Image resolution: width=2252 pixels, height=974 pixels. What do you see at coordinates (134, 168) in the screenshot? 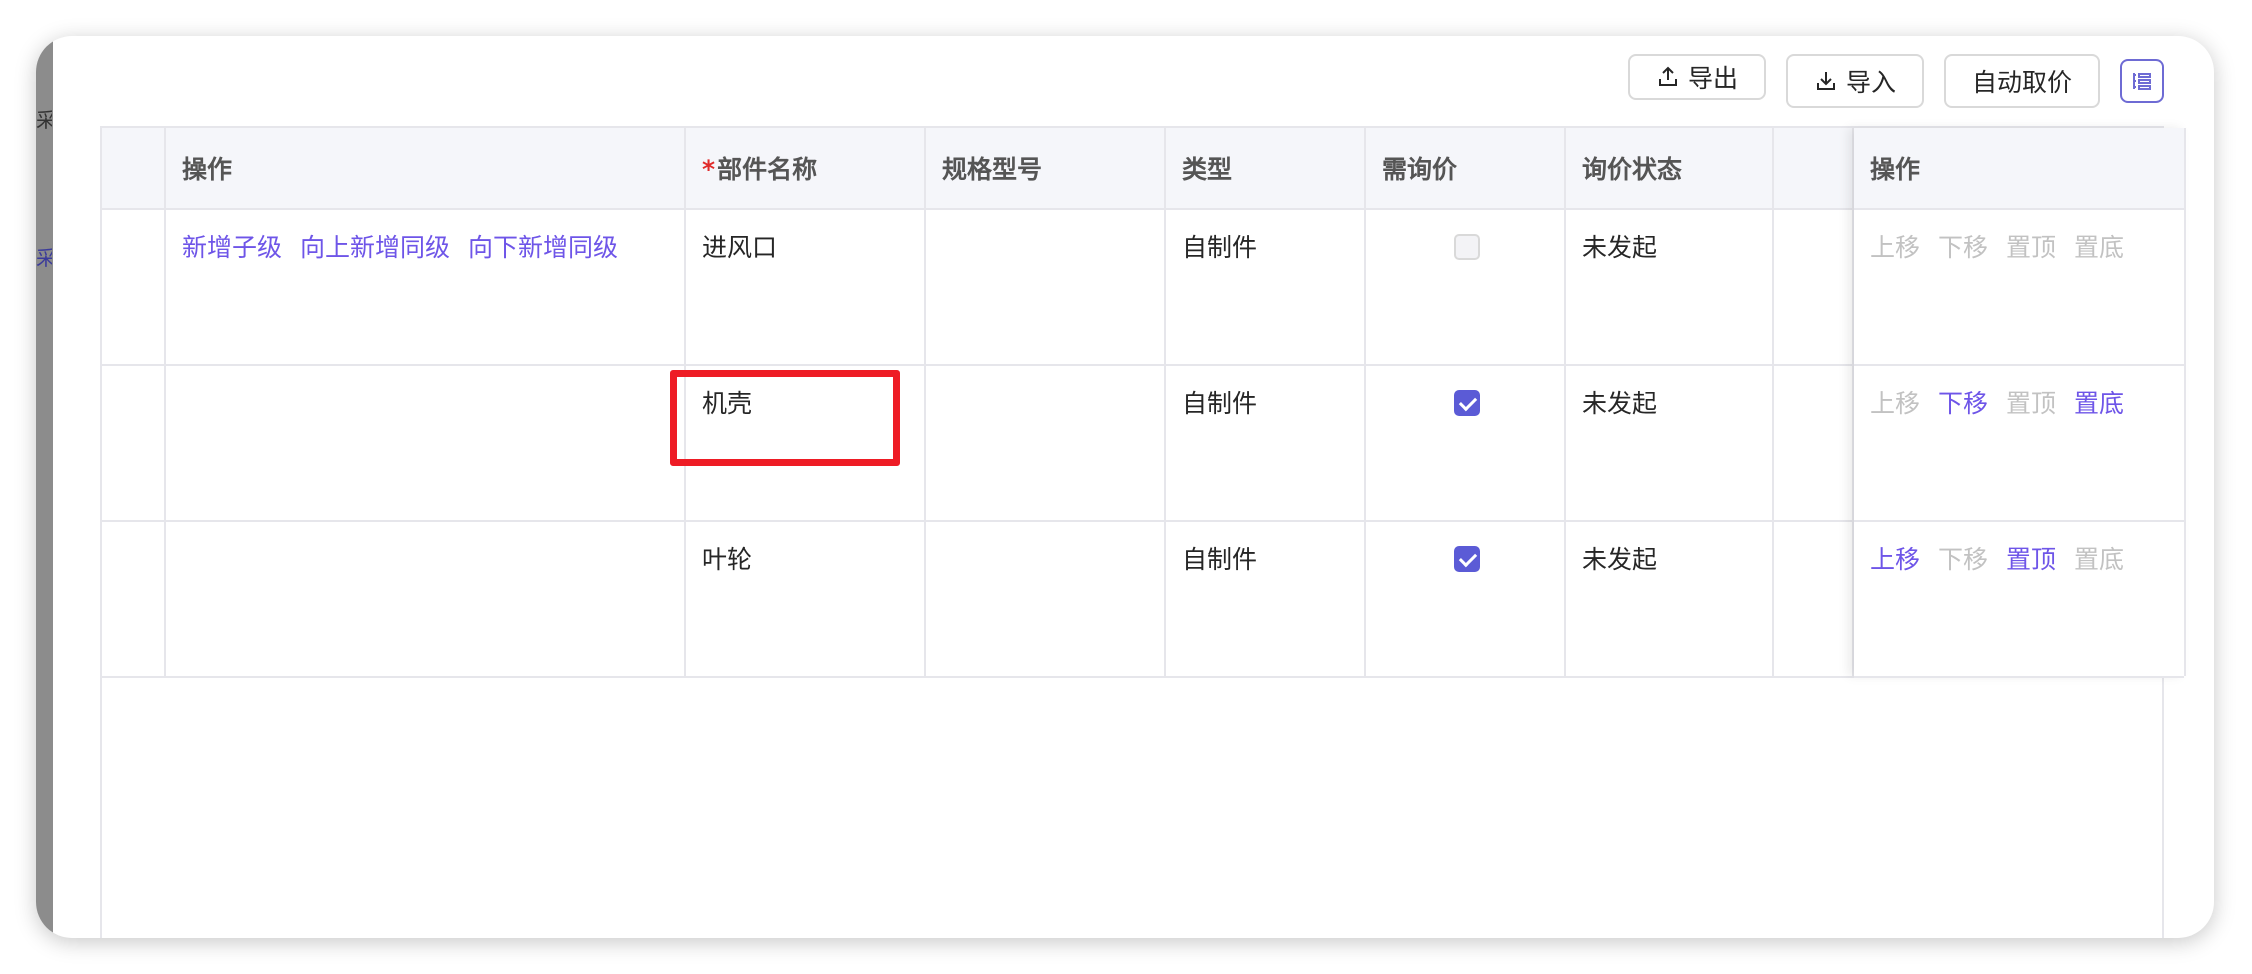
I see `header-expand` at bounding box center [134, 168].